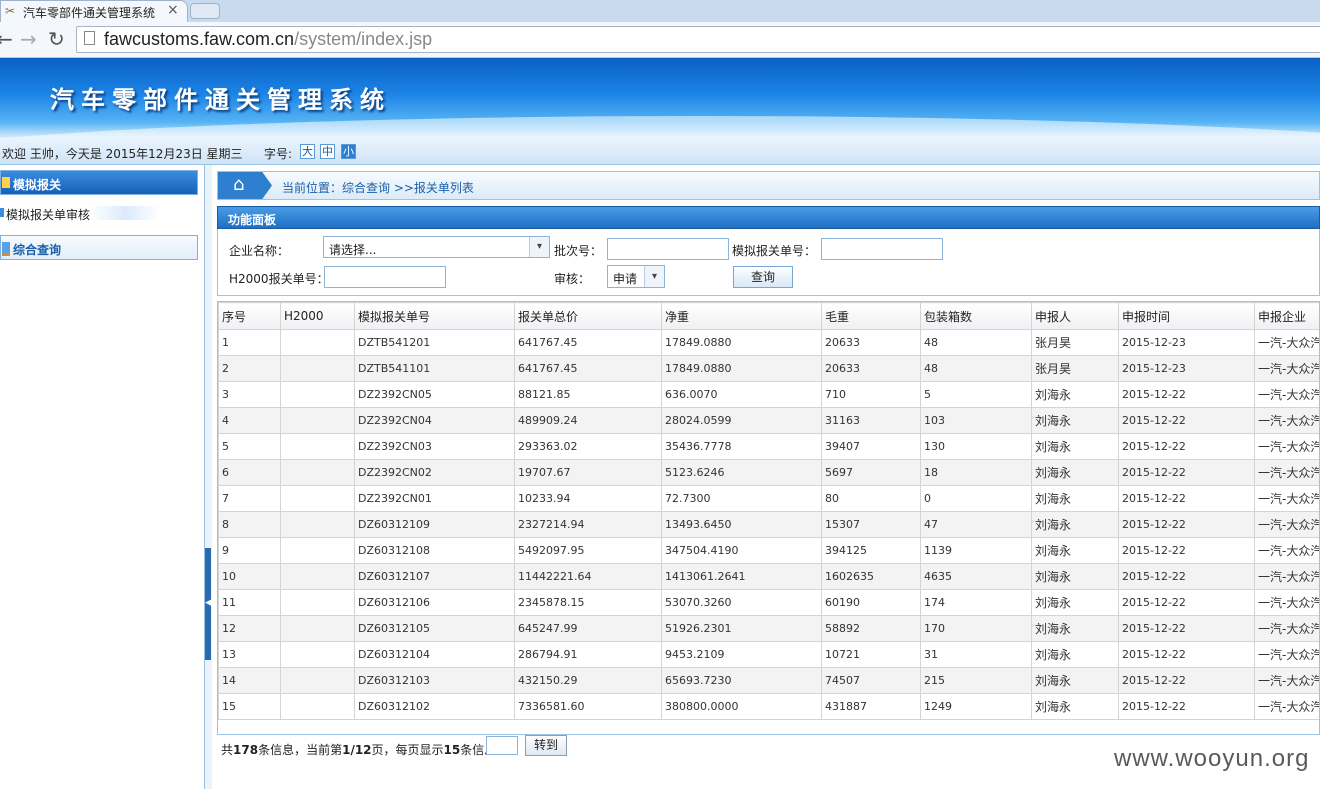 The height and width of the screenshot is (789, 1320). I want to click on audit-select: 申请 ▾, so click(636, 276).